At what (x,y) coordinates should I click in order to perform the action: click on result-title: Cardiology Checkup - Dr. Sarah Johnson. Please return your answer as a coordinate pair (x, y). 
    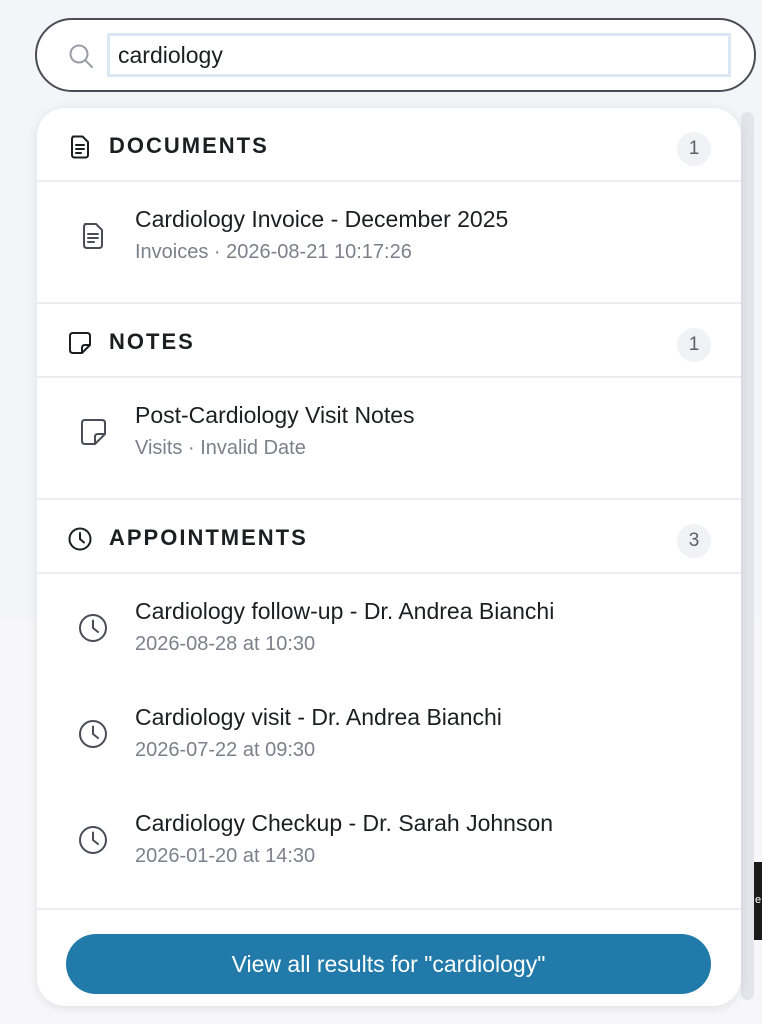
    Looking at the image, I should click on (344, 823).